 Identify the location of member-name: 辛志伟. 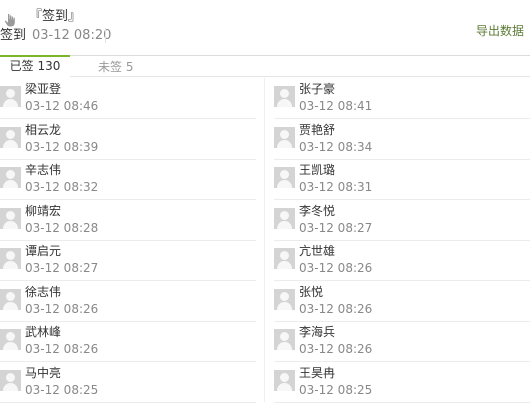
(43, 170).